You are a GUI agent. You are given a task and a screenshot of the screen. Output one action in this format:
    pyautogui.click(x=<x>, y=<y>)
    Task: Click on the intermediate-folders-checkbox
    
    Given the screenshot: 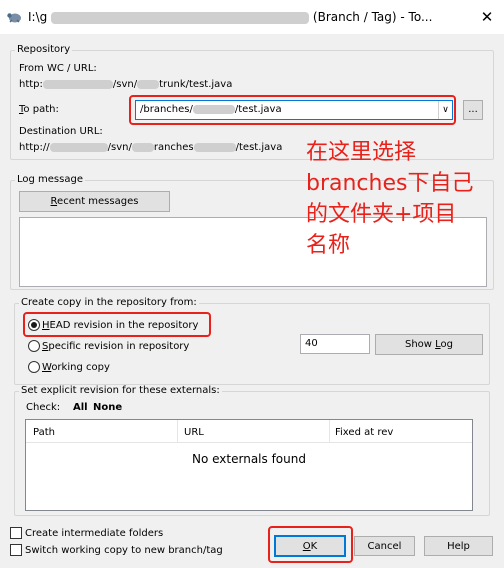 What is the action you would take?
    pyautogui.click(x=16, y=533)
    